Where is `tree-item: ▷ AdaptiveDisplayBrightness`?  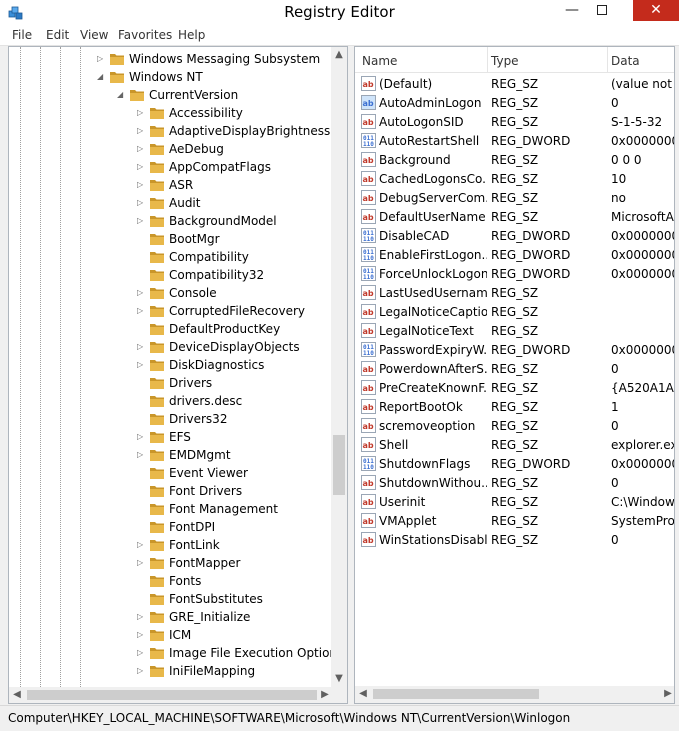 tree-item: ▷ AdaptiveDisplayBrightness is located at coordinates (171, 131).